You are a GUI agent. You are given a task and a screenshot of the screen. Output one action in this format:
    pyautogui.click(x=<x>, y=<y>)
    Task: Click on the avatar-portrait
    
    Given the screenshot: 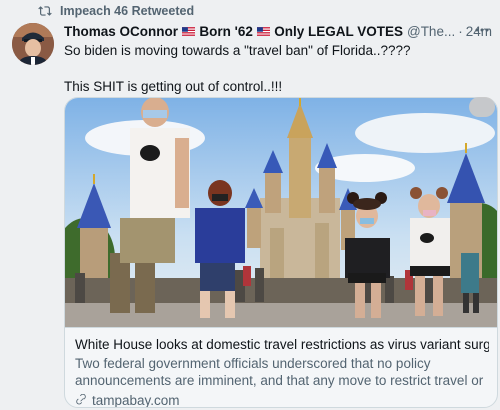 What is the action you would take?
    pyautogui.click(x=33, y=44)
    